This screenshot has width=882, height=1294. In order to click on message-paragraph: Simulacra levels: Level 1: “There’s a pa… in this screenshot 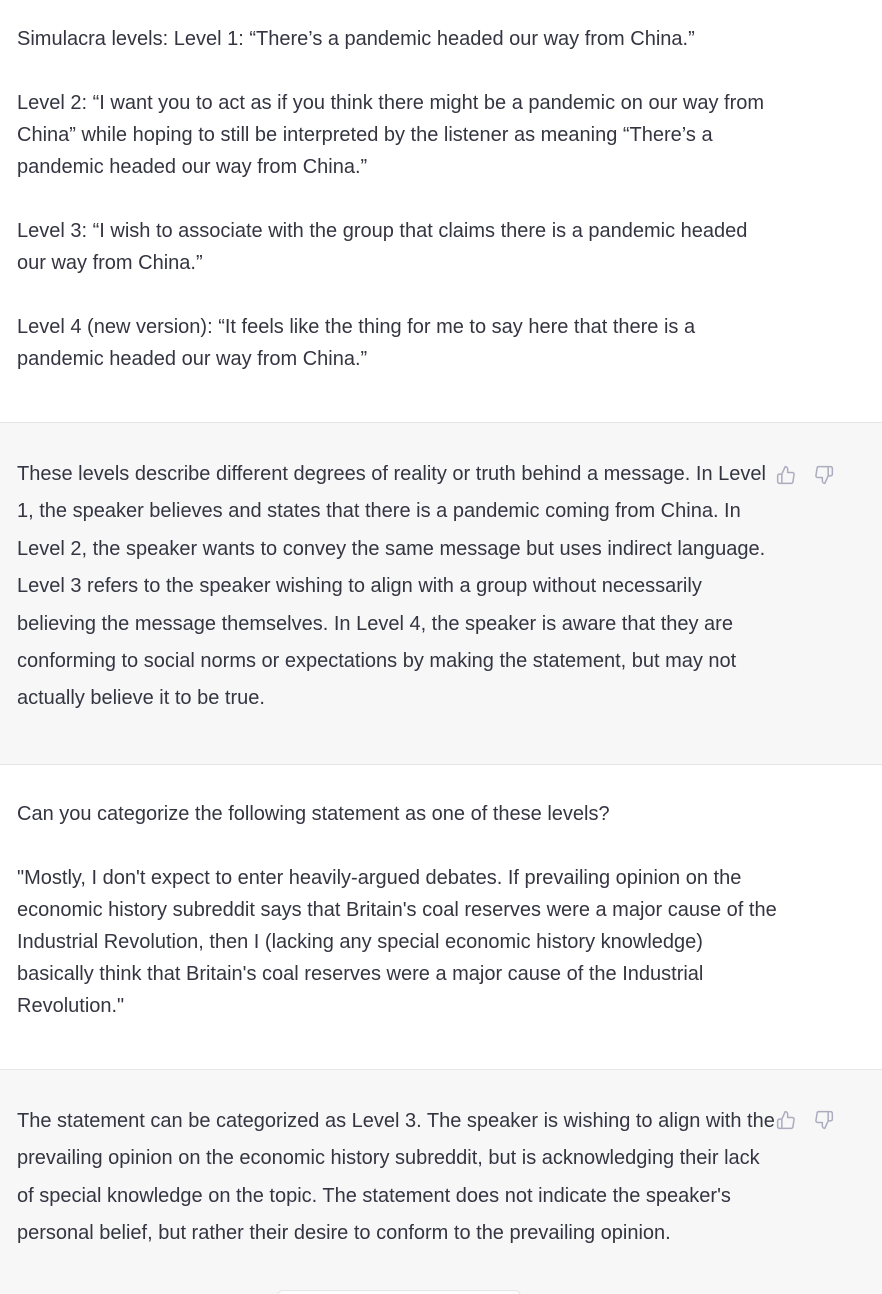, I will do `click(356, 39)`.